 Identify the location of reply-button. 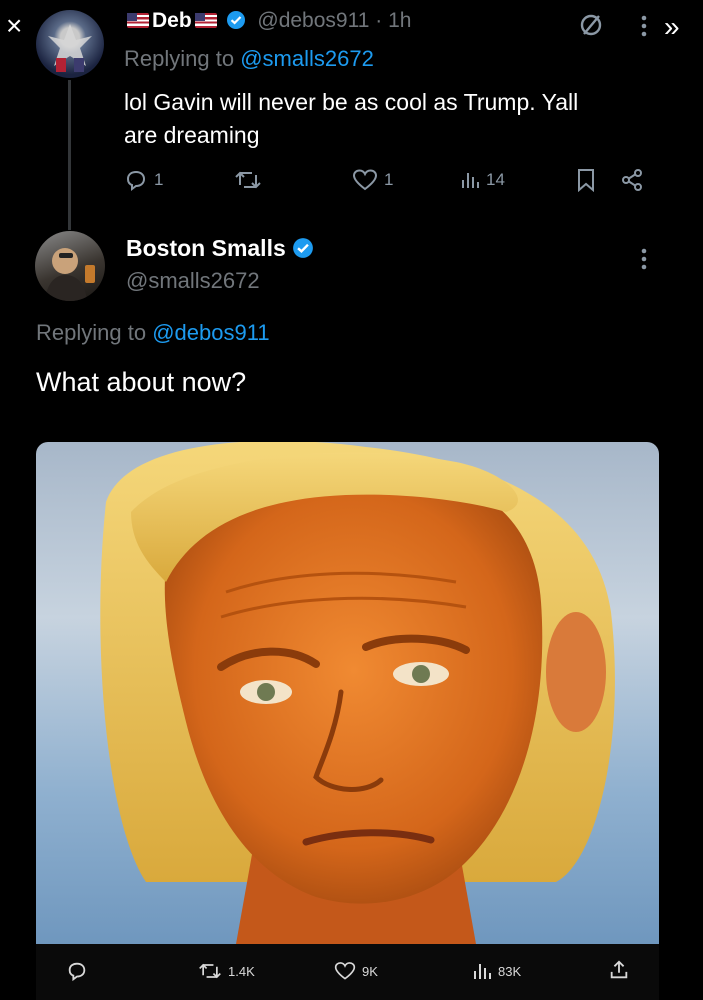
(77, 971).